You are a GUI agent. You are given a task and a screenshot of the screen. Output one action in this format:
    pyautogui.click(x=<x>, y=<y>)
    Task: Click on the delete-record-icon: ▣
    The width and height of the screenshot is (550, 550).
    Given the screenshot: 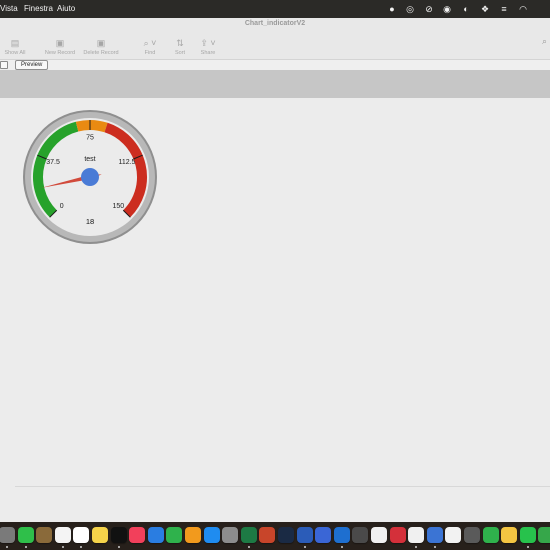 What is the action you would take?
    pyautogui.click(x=101, y=43)
    